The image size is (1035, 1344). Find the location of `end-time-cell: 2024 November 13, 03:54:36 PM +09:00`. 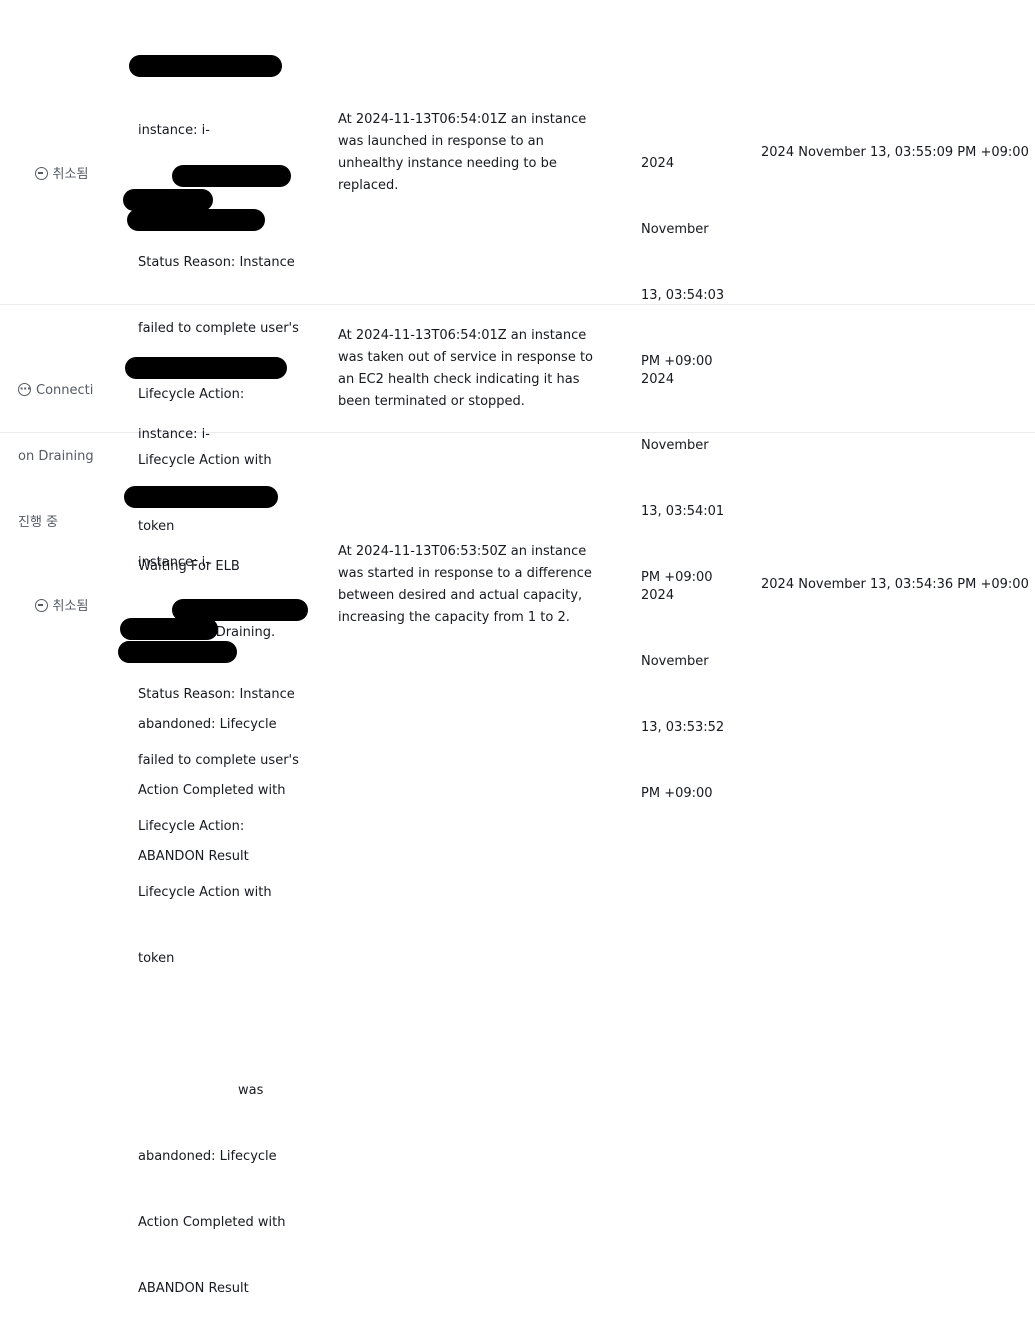

end-time-cell: 2024 November 13, 03:54:36 PM +09:00 is located at coordinates (895, 584).